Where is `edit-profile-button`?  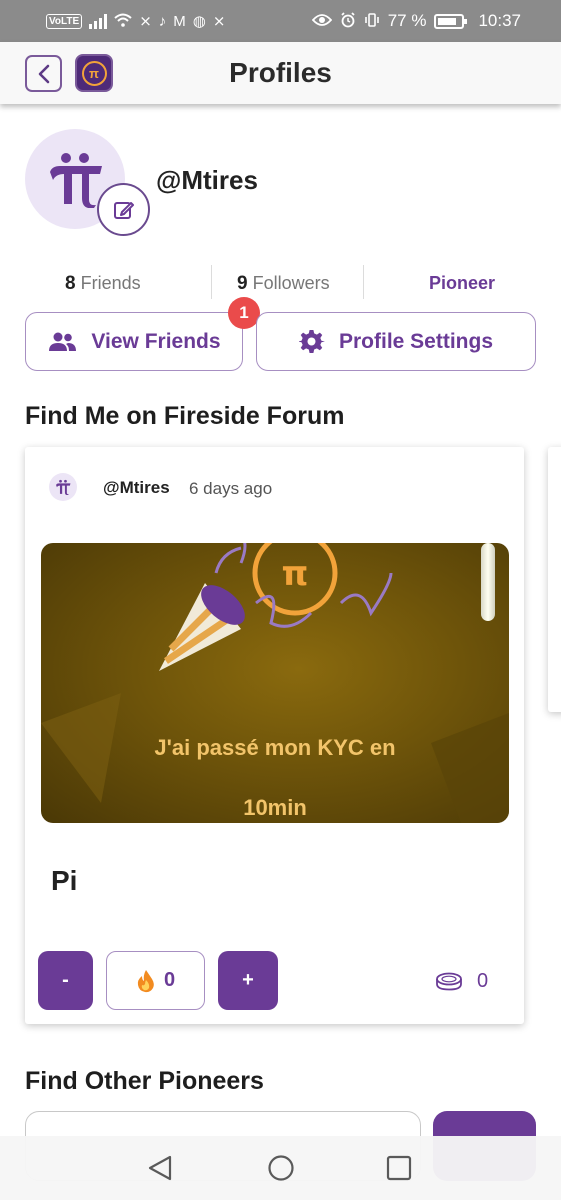
edit-profile-button is located at coordinates (123, 209).